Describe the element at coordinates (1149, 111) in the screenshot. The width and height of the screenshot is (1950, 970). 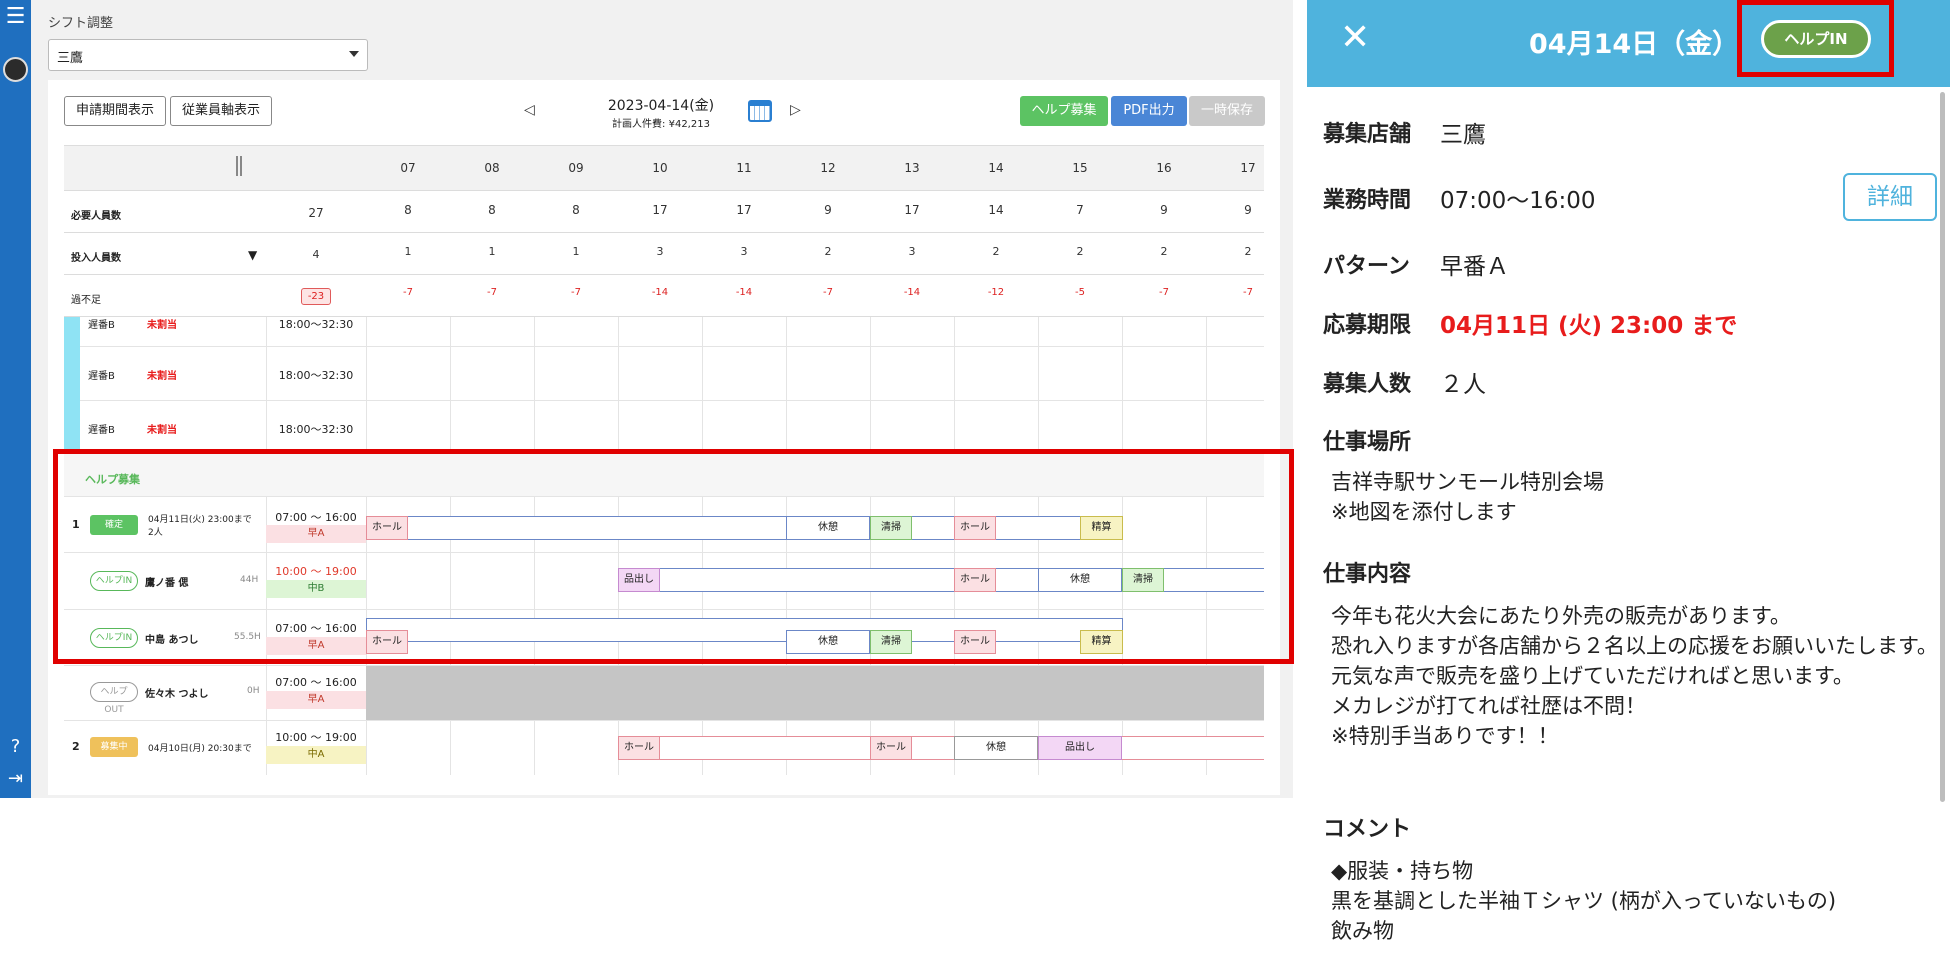
I see `pdf-export-button: PDF出力` at that location.